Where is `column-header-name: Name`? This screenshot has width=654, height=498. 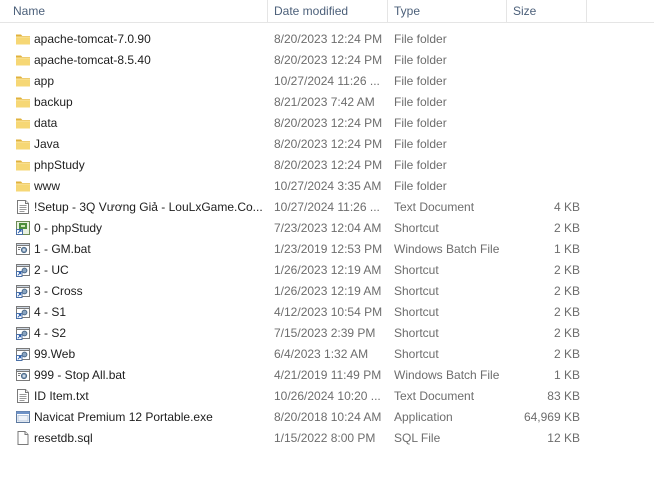
column-header-name: Name is located at coordinates (137, 11).